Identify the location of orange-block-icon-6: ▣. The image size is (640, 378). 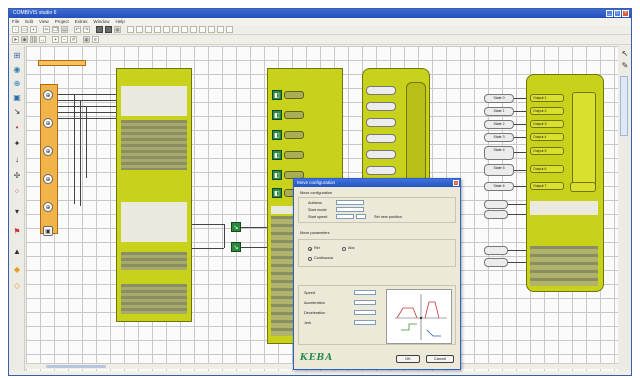
(48, 231).